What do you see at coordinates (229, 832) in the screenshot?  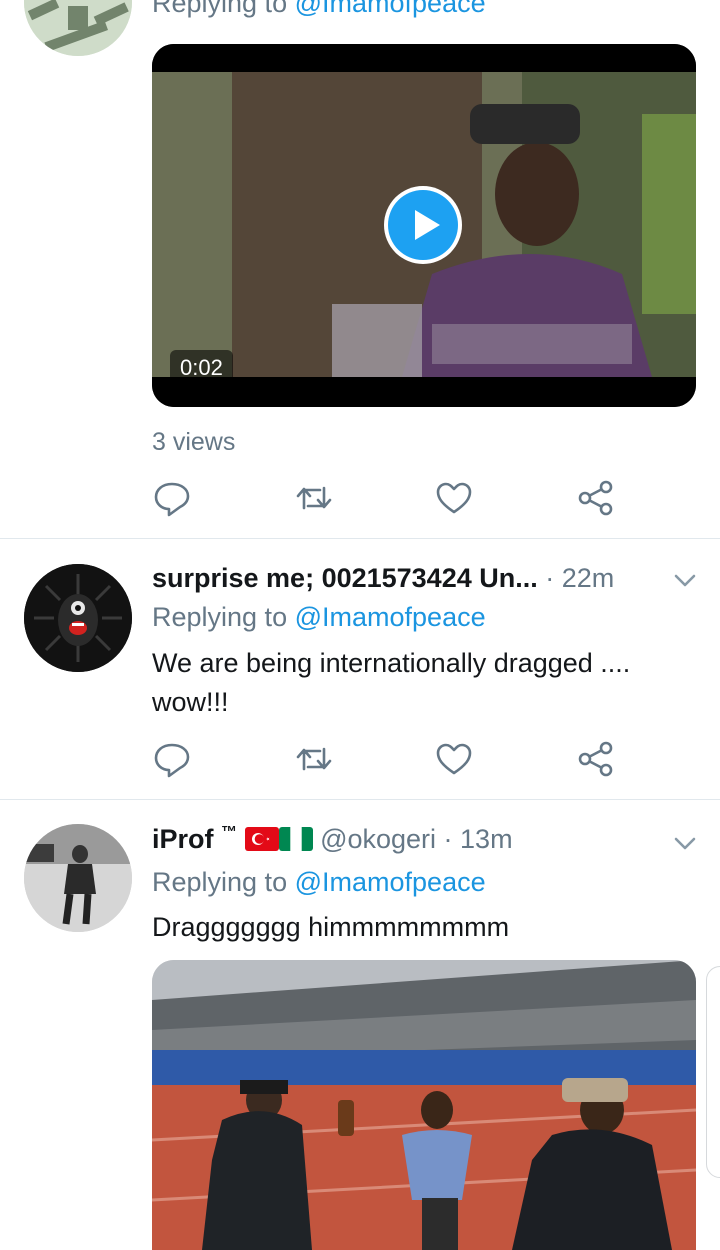 I see `trademark-symbol: ™` at bounding box center [229, 832].